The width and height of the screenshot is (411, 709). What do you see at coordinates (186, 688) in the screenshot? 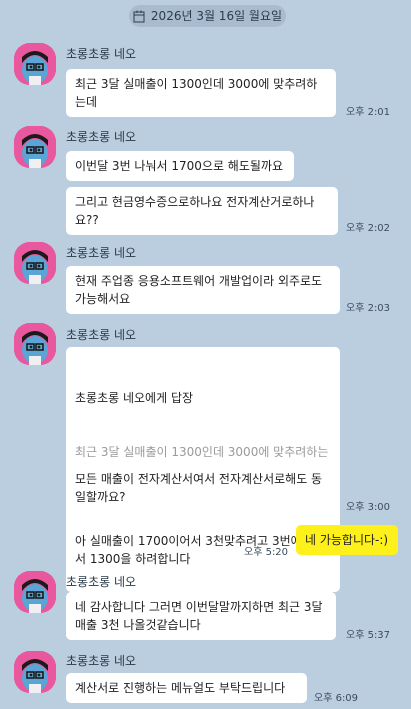
I see `message-bubble: 계산서로 진행하는 메뉴얼도 부탁드립니다` at bounding box center [186, 688].